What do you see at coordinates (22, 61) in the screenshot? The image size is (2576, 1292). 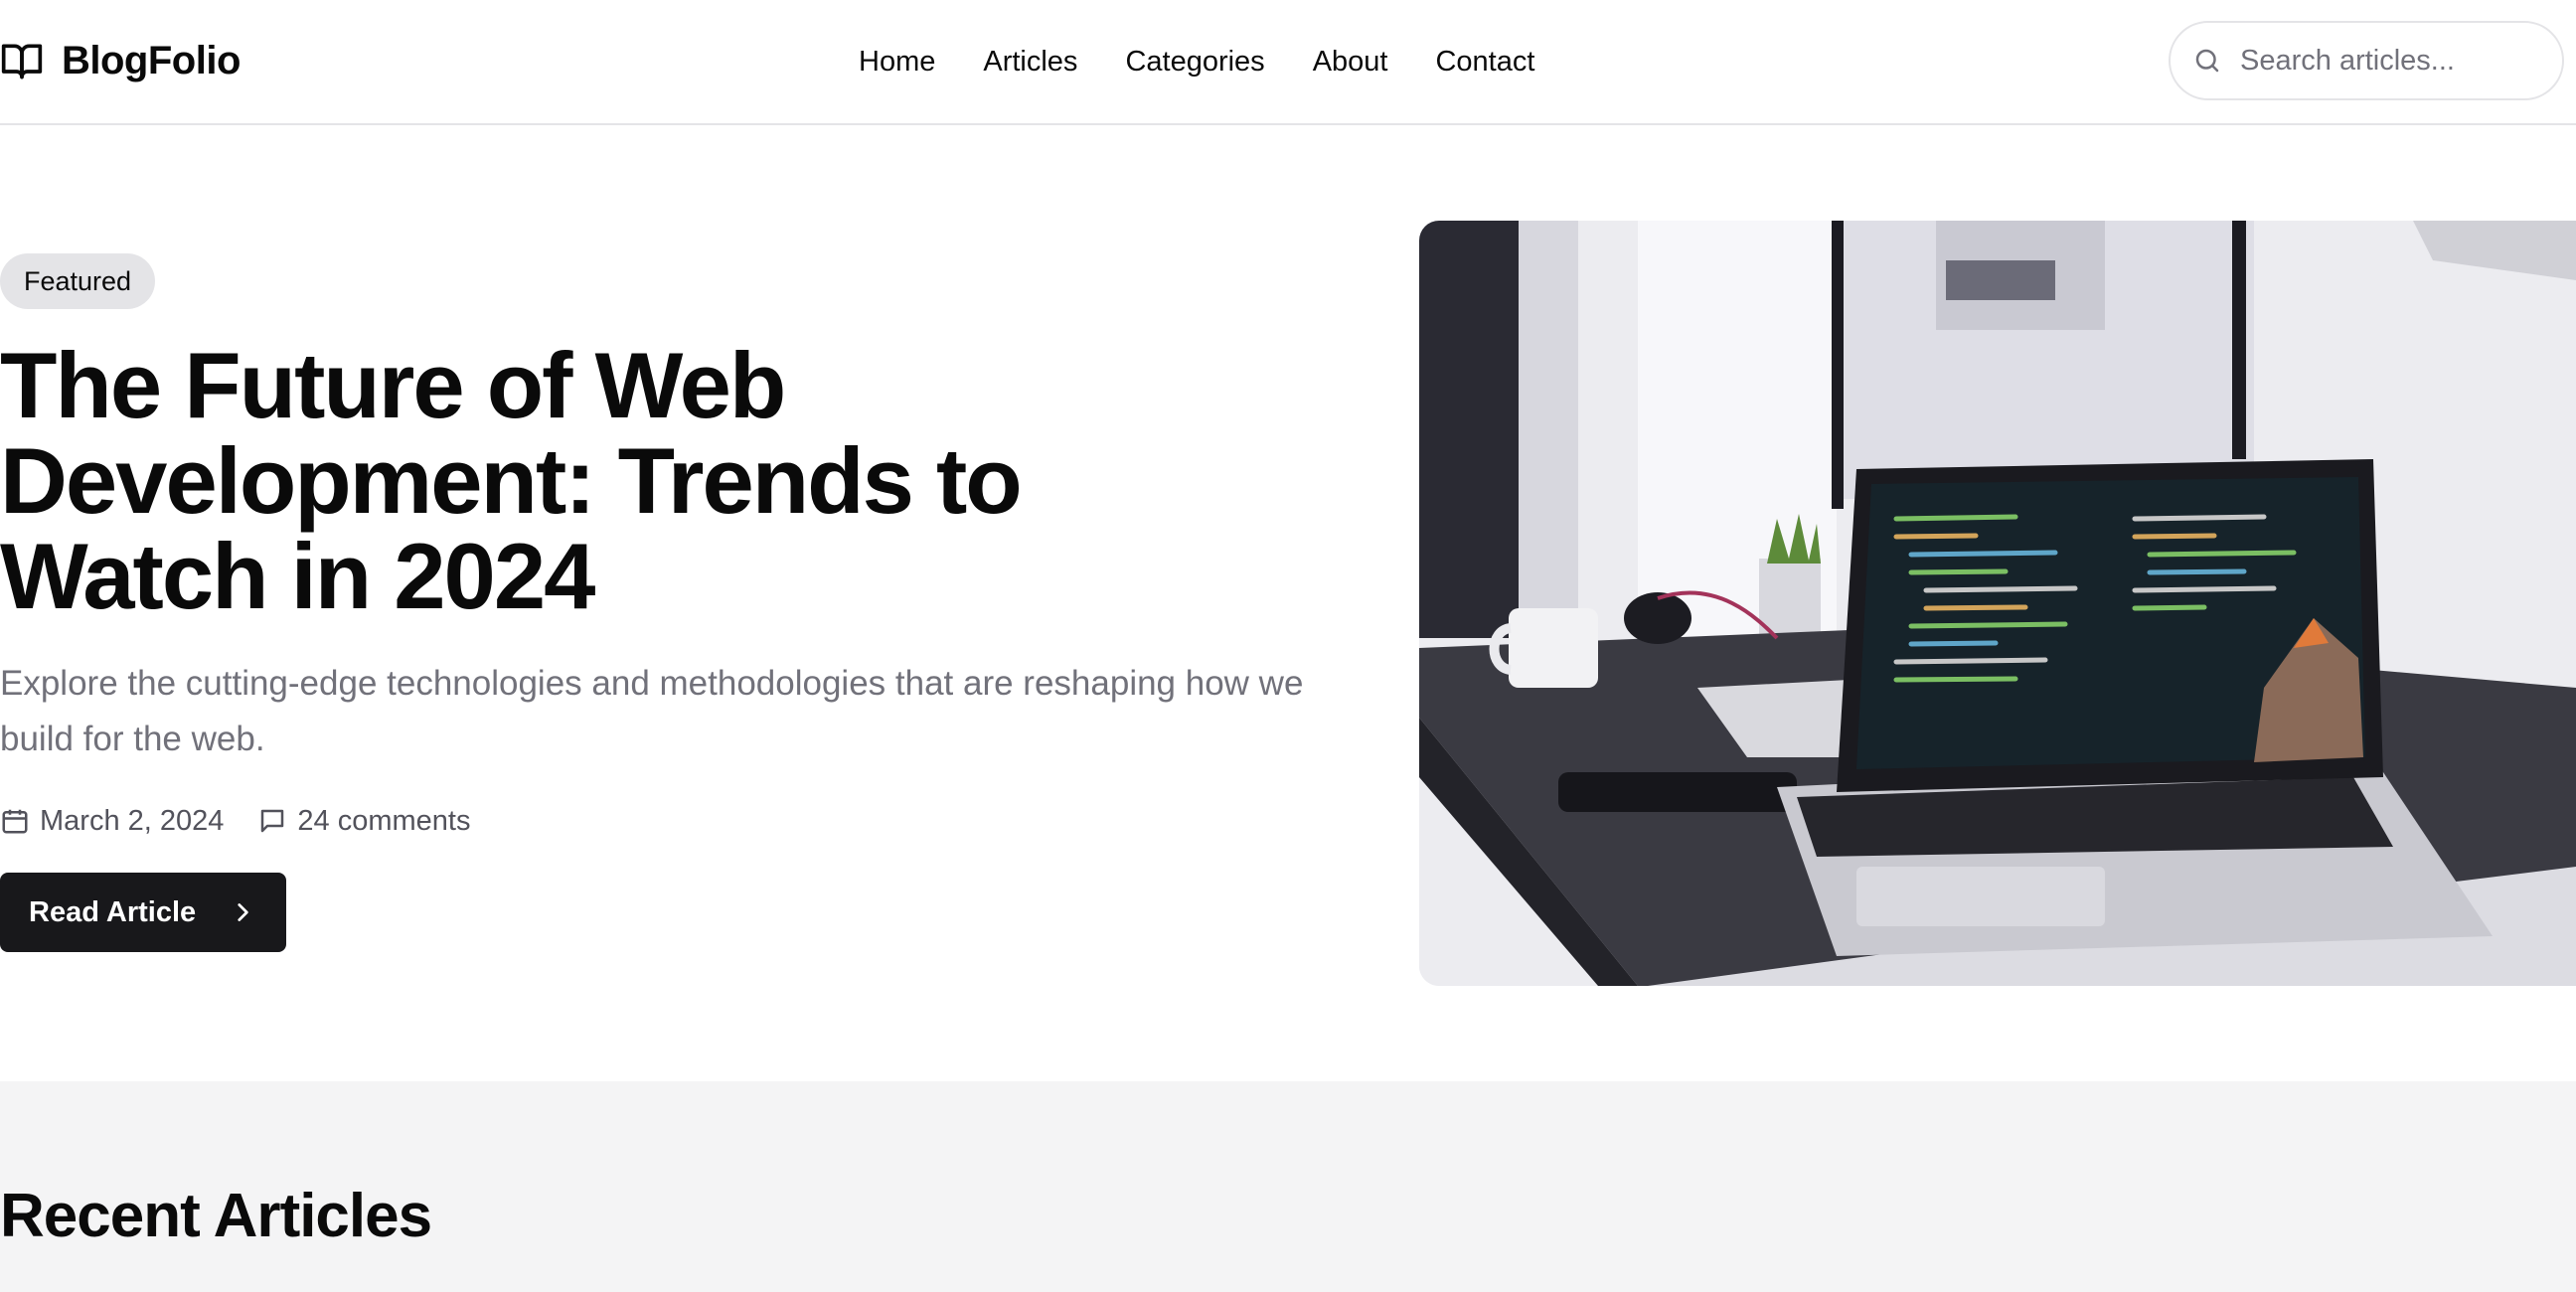 I see `open-book-icon` at bounding box center [22, 61].